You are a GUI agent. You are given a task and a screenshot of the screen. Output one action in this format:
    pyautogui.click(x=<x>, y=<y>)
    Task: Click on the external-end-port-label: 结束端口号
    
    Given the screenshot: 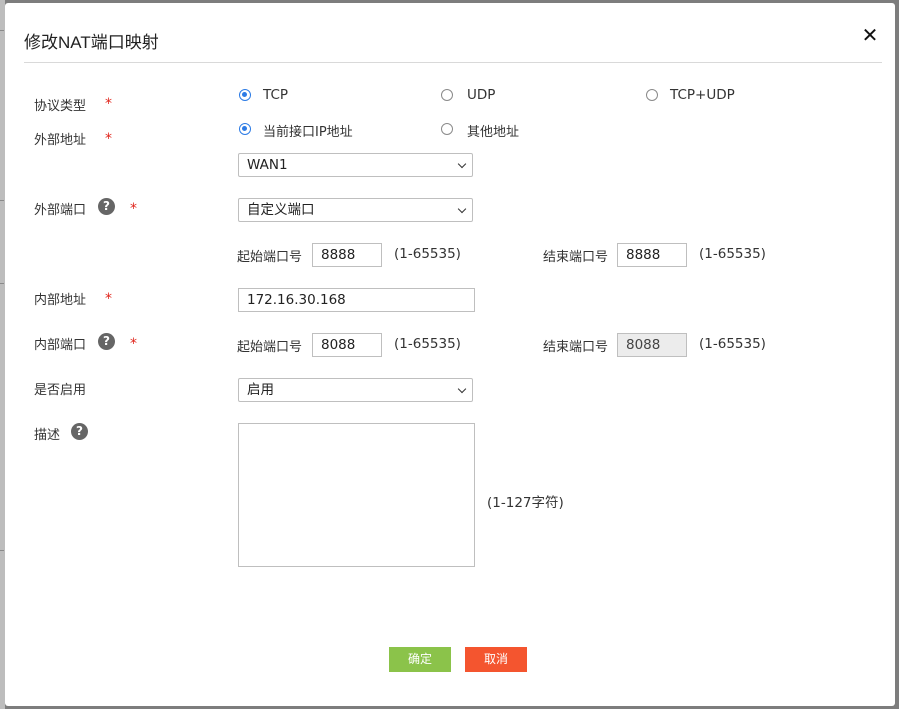 What is the action you would take?
    pyautogui.click(x=576, y=257)
    